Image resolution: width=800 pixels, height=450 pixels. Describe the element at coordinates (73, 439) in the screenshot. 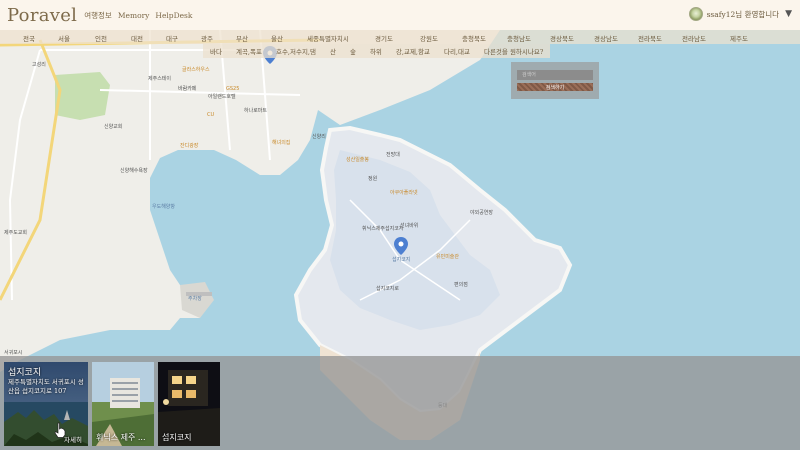

I see `card-detail-link: 자세히` at that location.